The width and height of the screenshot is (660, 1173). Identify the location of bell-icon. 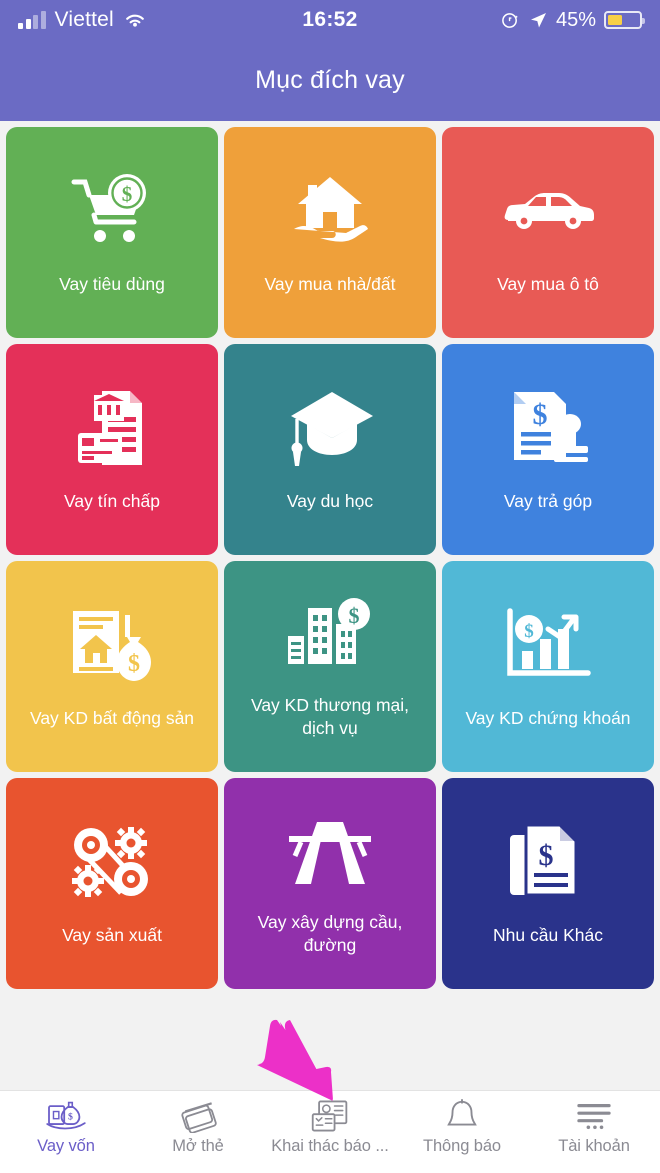
(462, 1116).